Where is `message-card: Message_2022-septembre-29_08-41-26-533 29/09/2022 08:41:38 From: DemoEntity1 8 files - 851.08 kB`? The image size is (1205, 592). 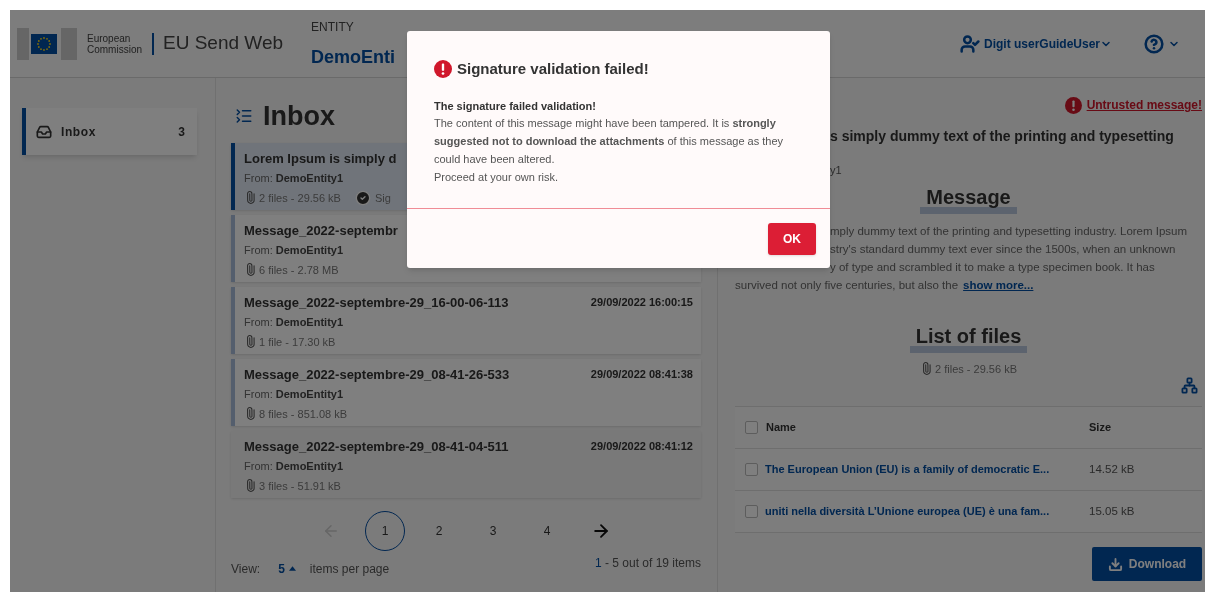
message-card: Message_2022-septembre-29_08-41-26-533 29/09/2022 08:41:38 From: DemoEntity1 8 files - 851.08 kB is located at coordinates (466, 392).